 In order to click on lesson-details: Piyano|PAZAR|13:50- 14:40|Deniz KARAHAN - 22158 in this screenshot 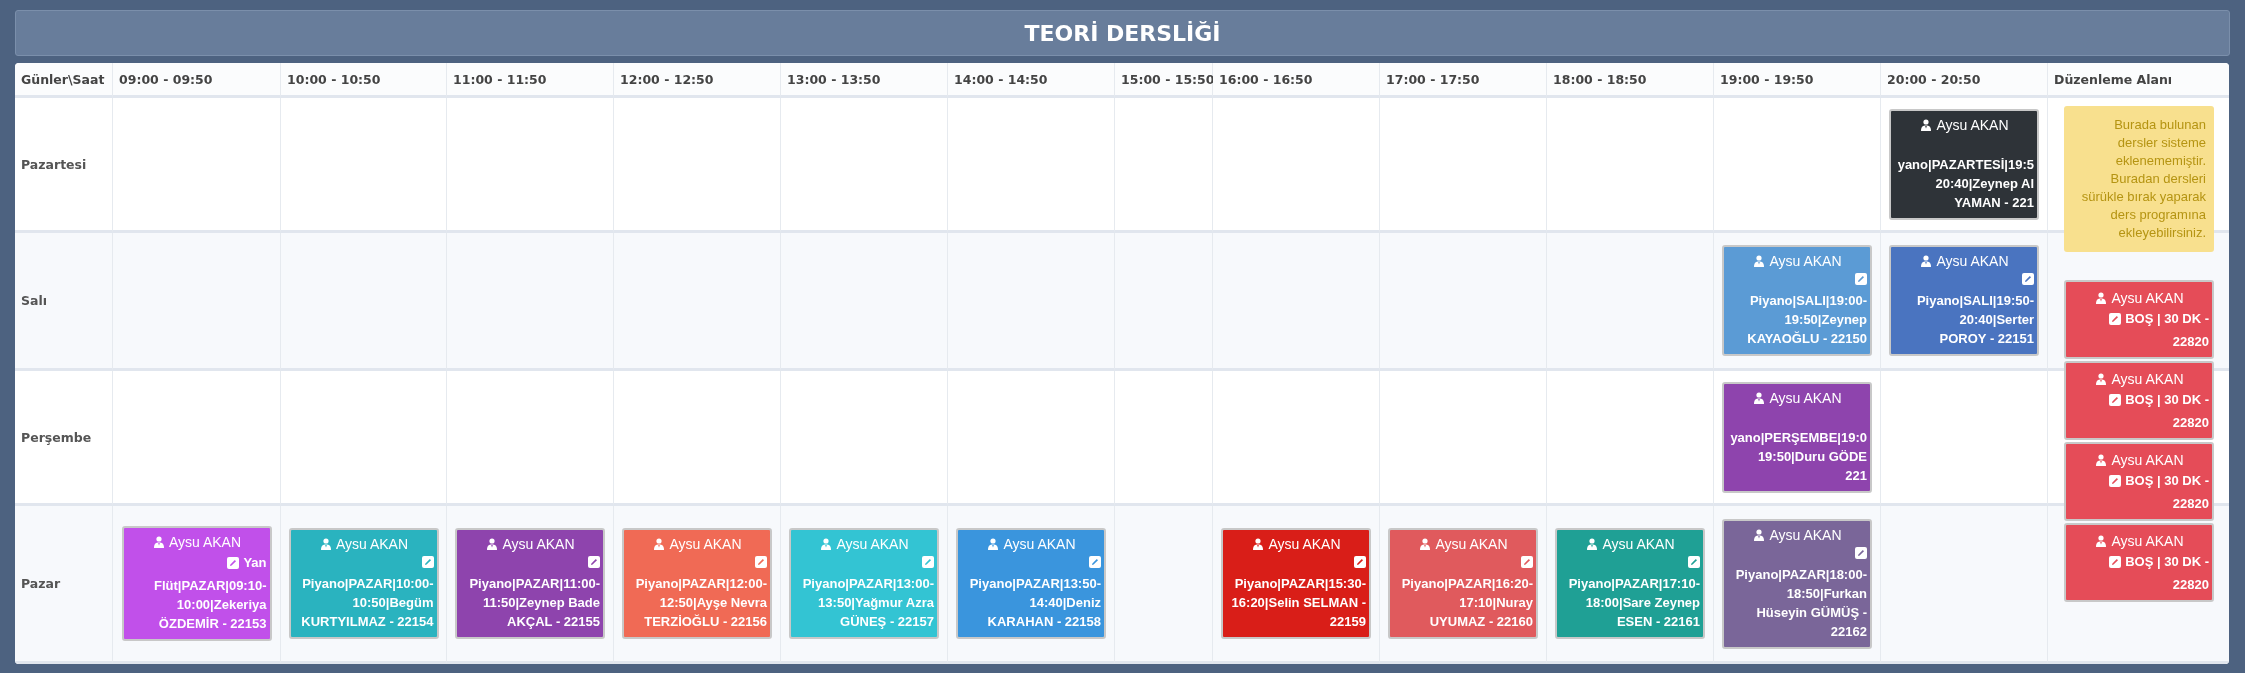, I will do `click(1034, 603)`.